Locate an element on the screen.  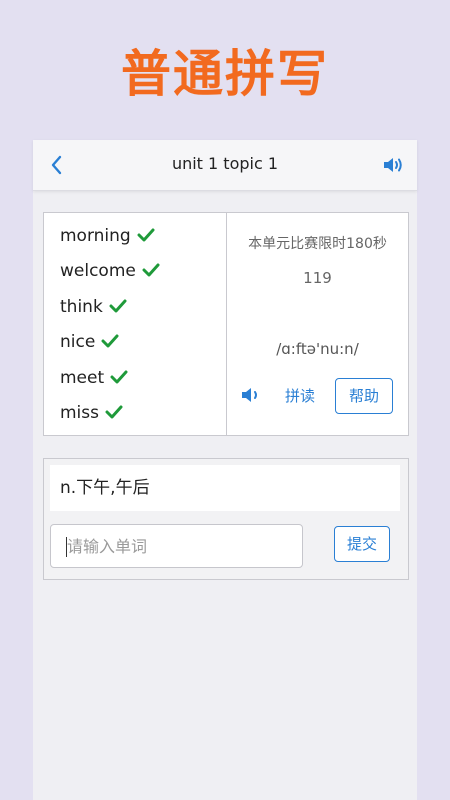
phonetic-text: /ɑ:ftə'nu:n/ is located at coordinates (317, 349).